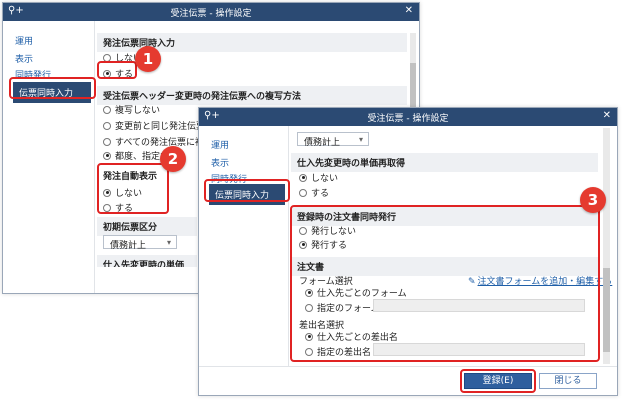 The height and width of the screenshot is (400, 622). I want to click on radio-refetch-off: しない, so click(318, 177).